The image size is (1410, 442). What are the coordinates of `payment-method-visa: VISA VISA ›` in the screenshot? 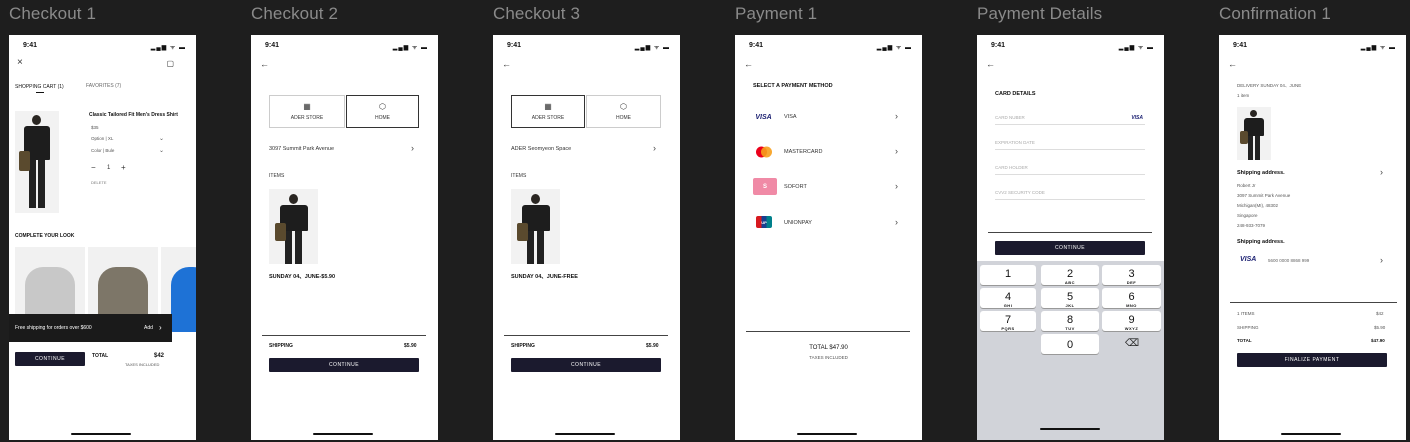 It's located at (828, 117).